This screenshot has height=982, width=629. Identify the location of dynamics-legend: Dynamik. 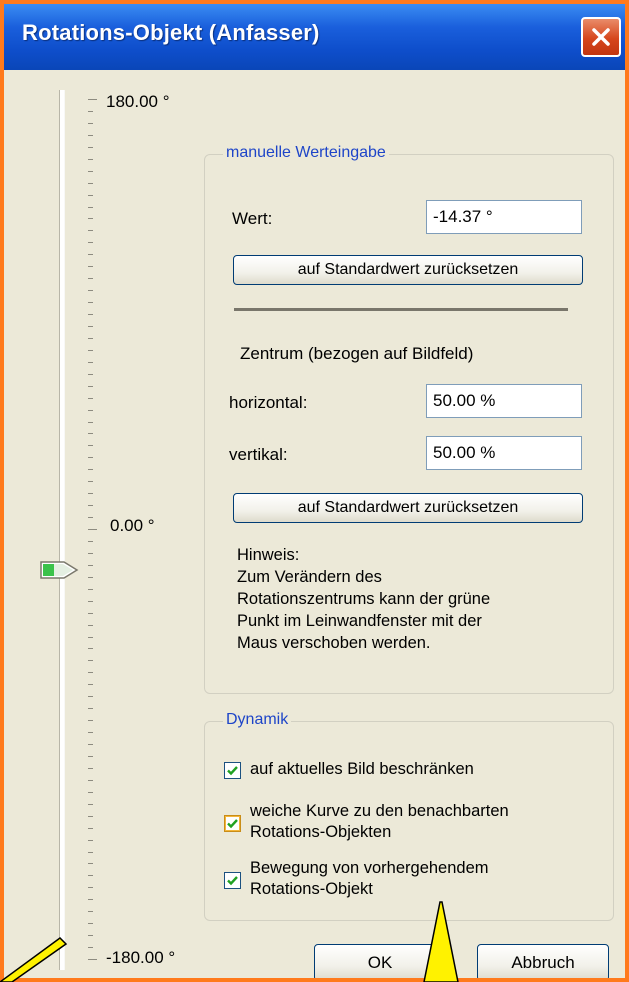
(257, 720).